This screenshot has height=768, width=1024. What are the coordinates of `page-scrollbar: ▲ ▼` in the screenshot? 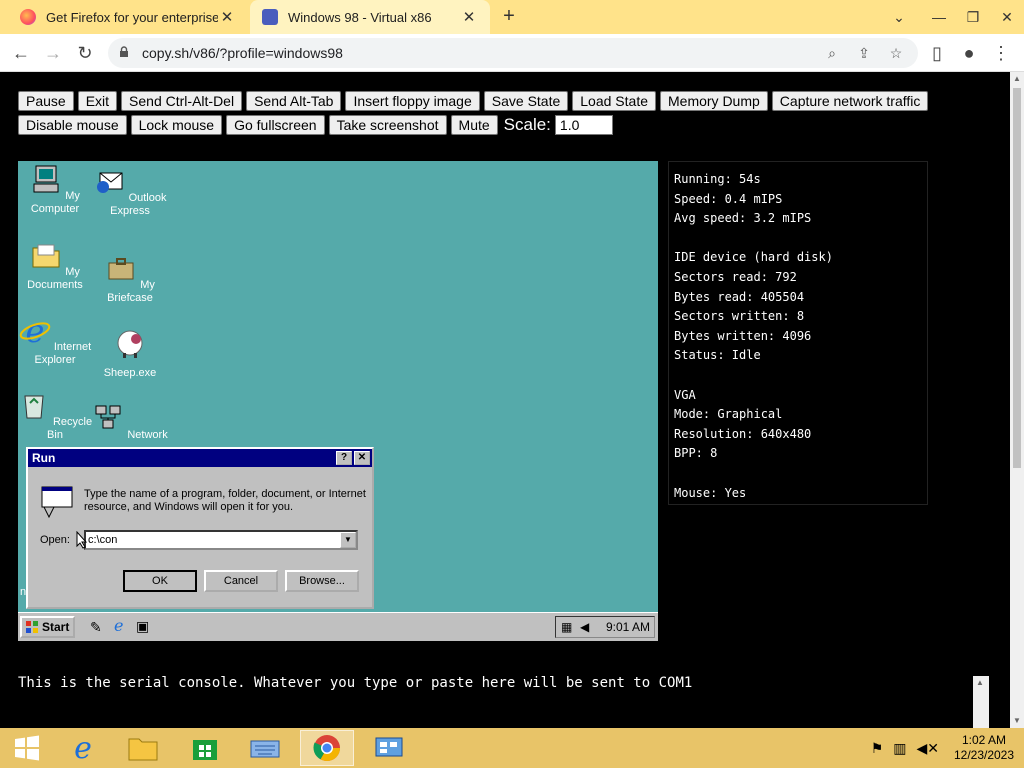 It's located at (1017, 400).